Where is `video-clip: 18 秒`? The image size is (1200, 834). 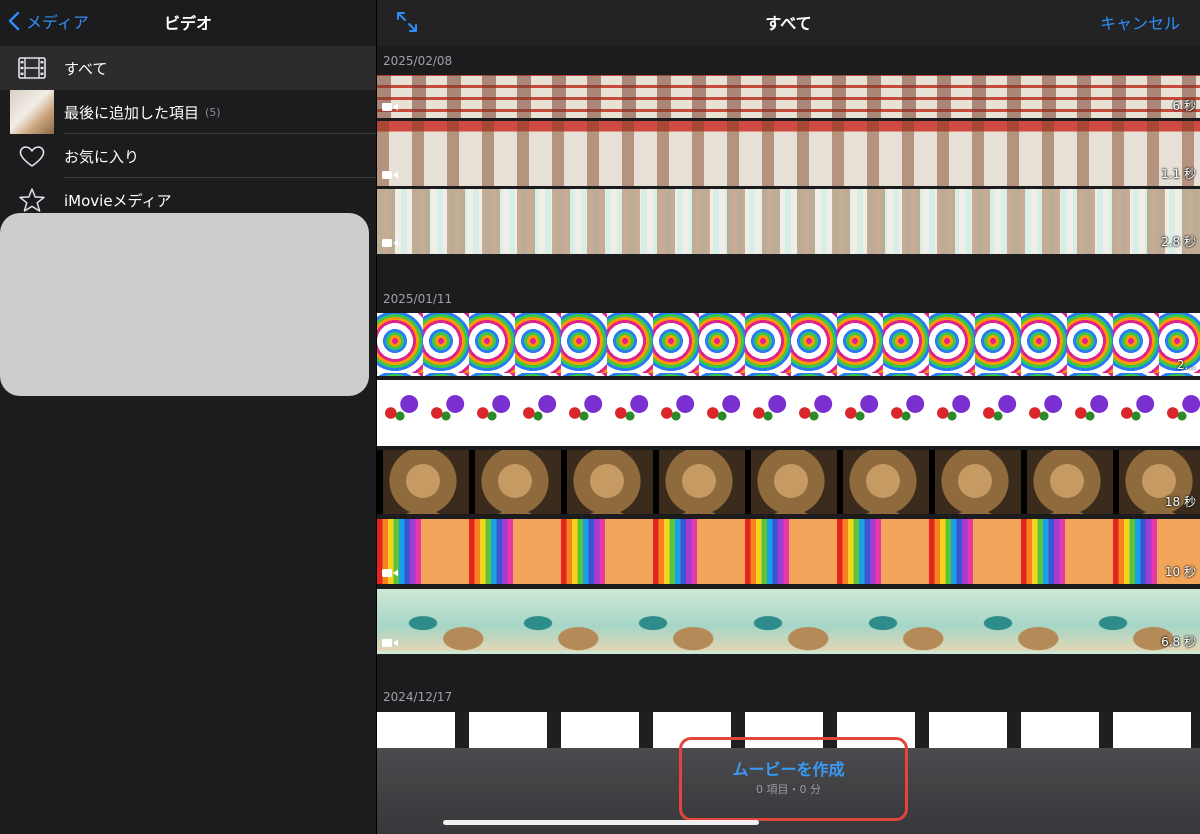
video-clip: 18 秒 is located at coordinates (788, 482).